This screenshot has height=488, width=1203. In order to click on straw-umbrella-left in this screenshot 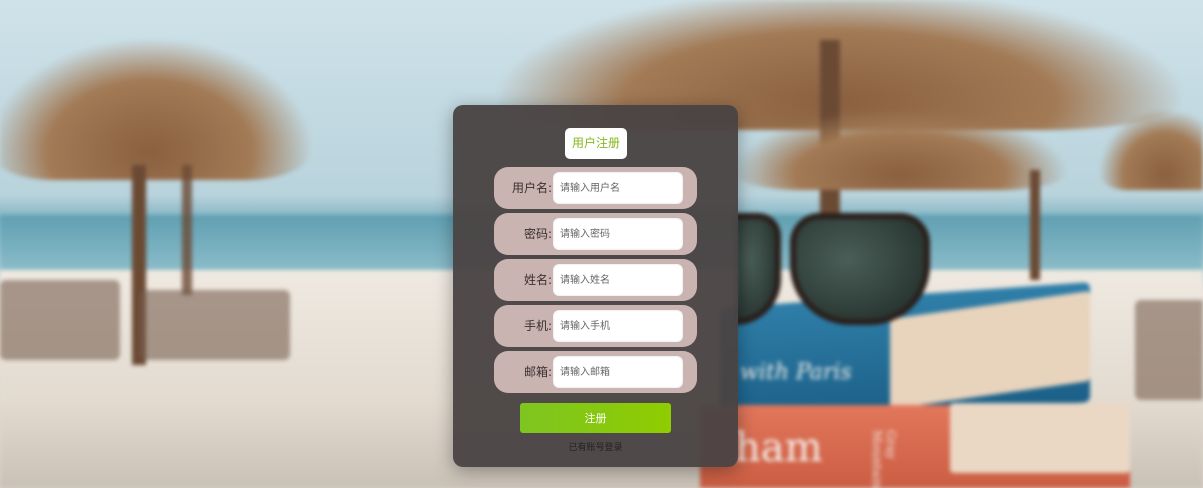, I will do `click(155, 110)`.